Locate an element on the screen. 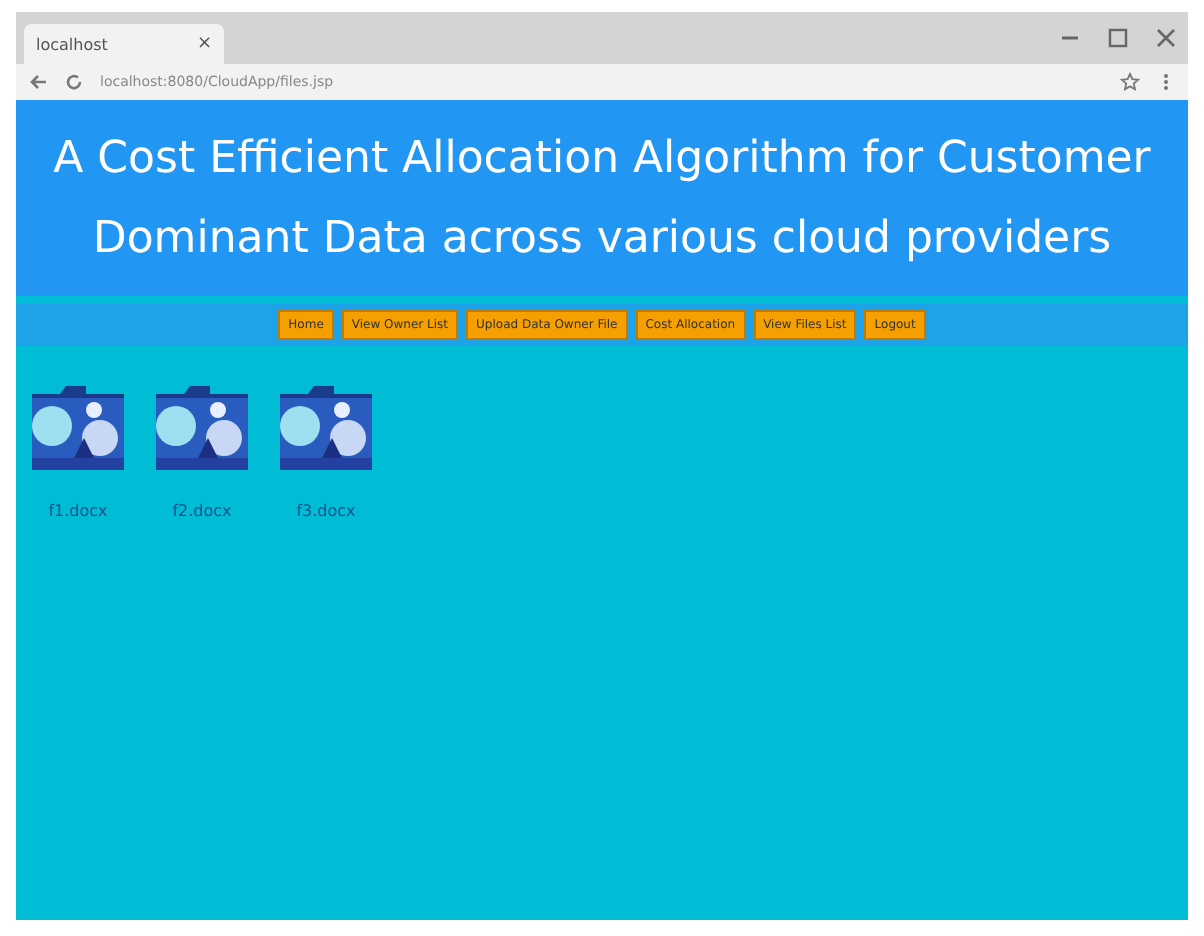 The width and height of the screenshot is (1204, 936). tab-title: localhost is located at coordinates (72, 44).